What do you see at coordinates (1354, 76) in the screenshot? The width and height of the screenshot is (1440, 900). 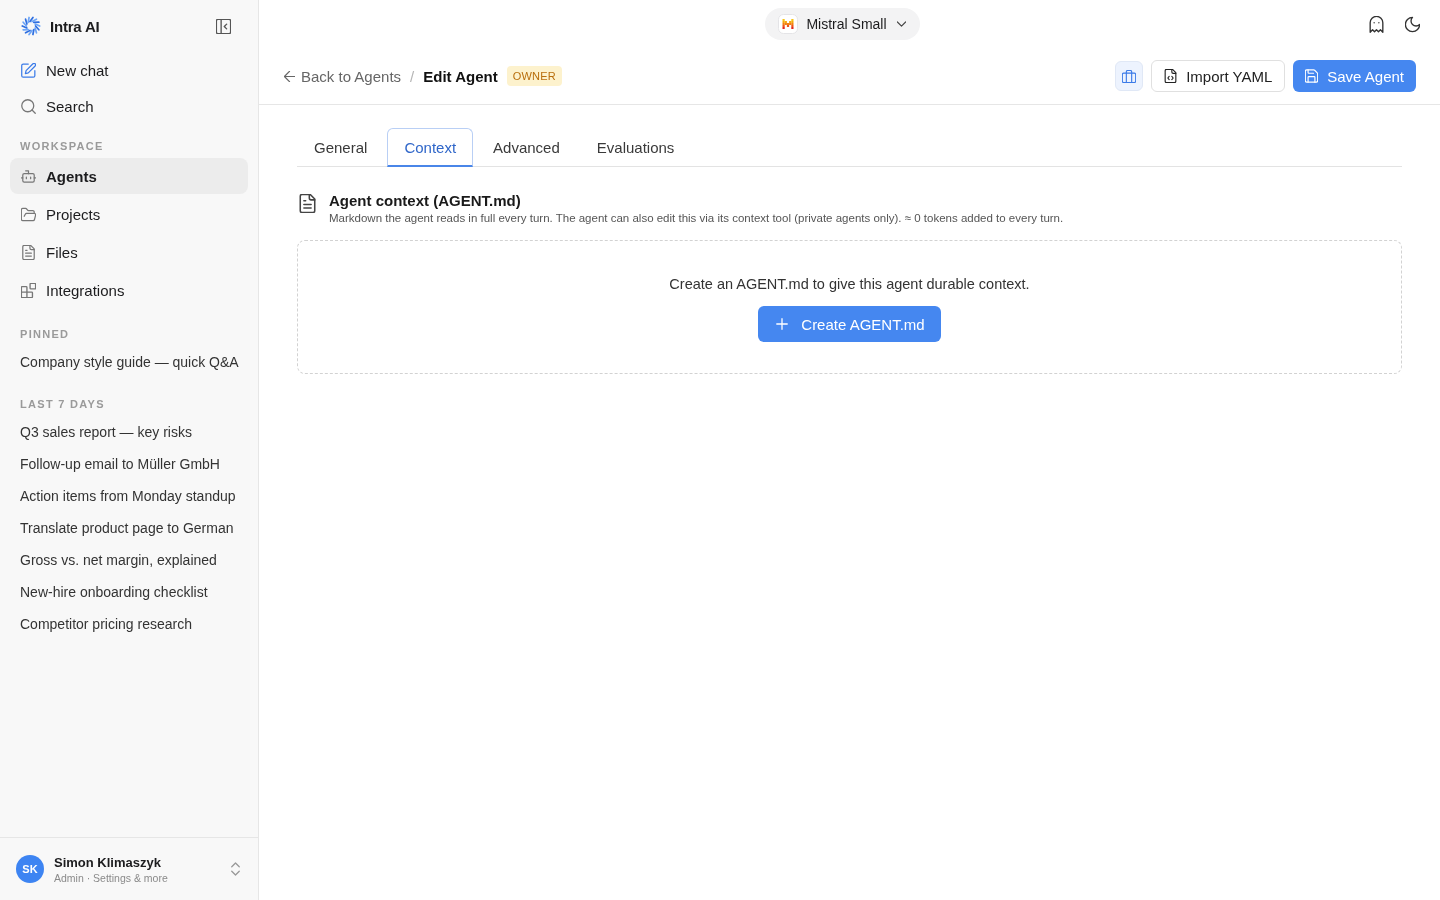 I see `save-agent-button: Save Agent` at bounding box center [1354, 76].